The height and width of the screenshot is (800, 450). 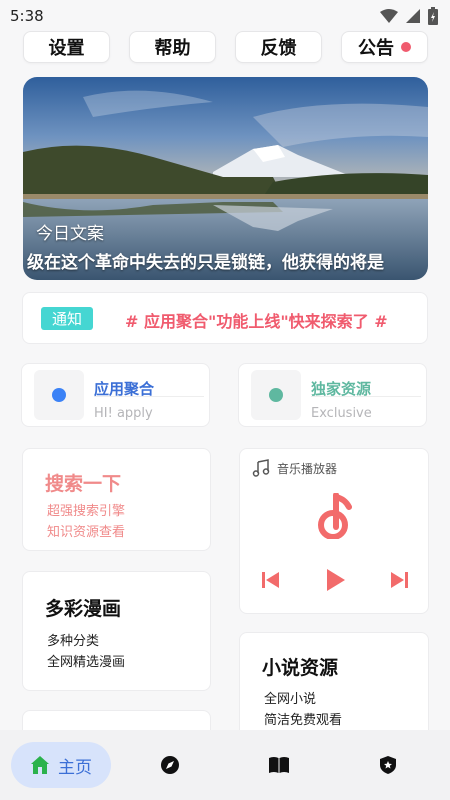 What do you see at coordinates (86, 511) in the screenshot?
I see `search-card-line-1: 超强搜索引擎` at bounding box center [86, 511].